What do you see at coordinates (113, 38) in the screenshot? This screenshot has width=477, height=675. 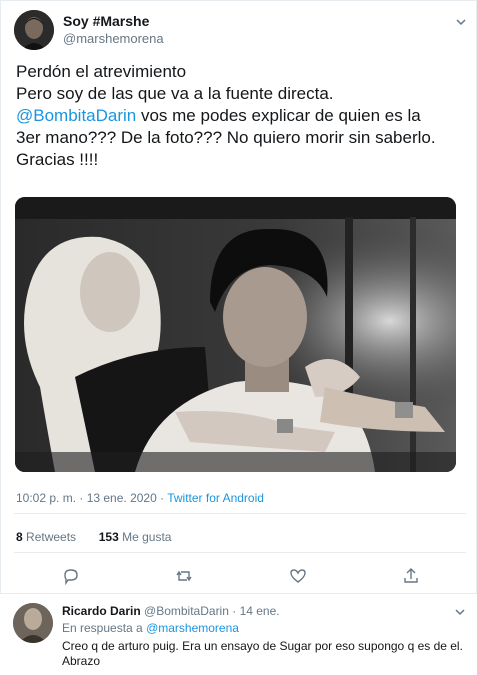 I see `author-handle: @marshemorena` at bounding box center [113, 38].